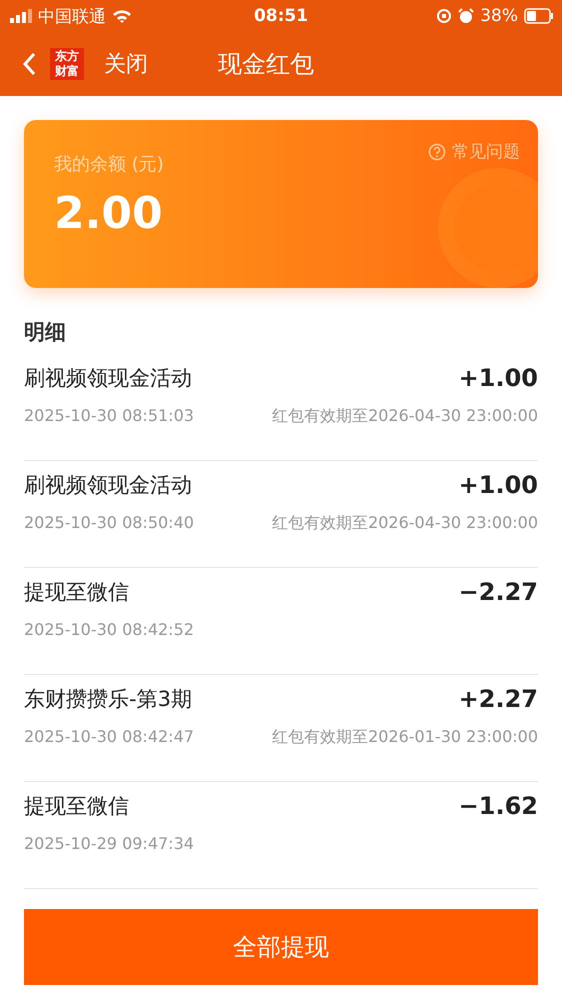  I want to click on record-amount: +2.27, so click(498, 699).